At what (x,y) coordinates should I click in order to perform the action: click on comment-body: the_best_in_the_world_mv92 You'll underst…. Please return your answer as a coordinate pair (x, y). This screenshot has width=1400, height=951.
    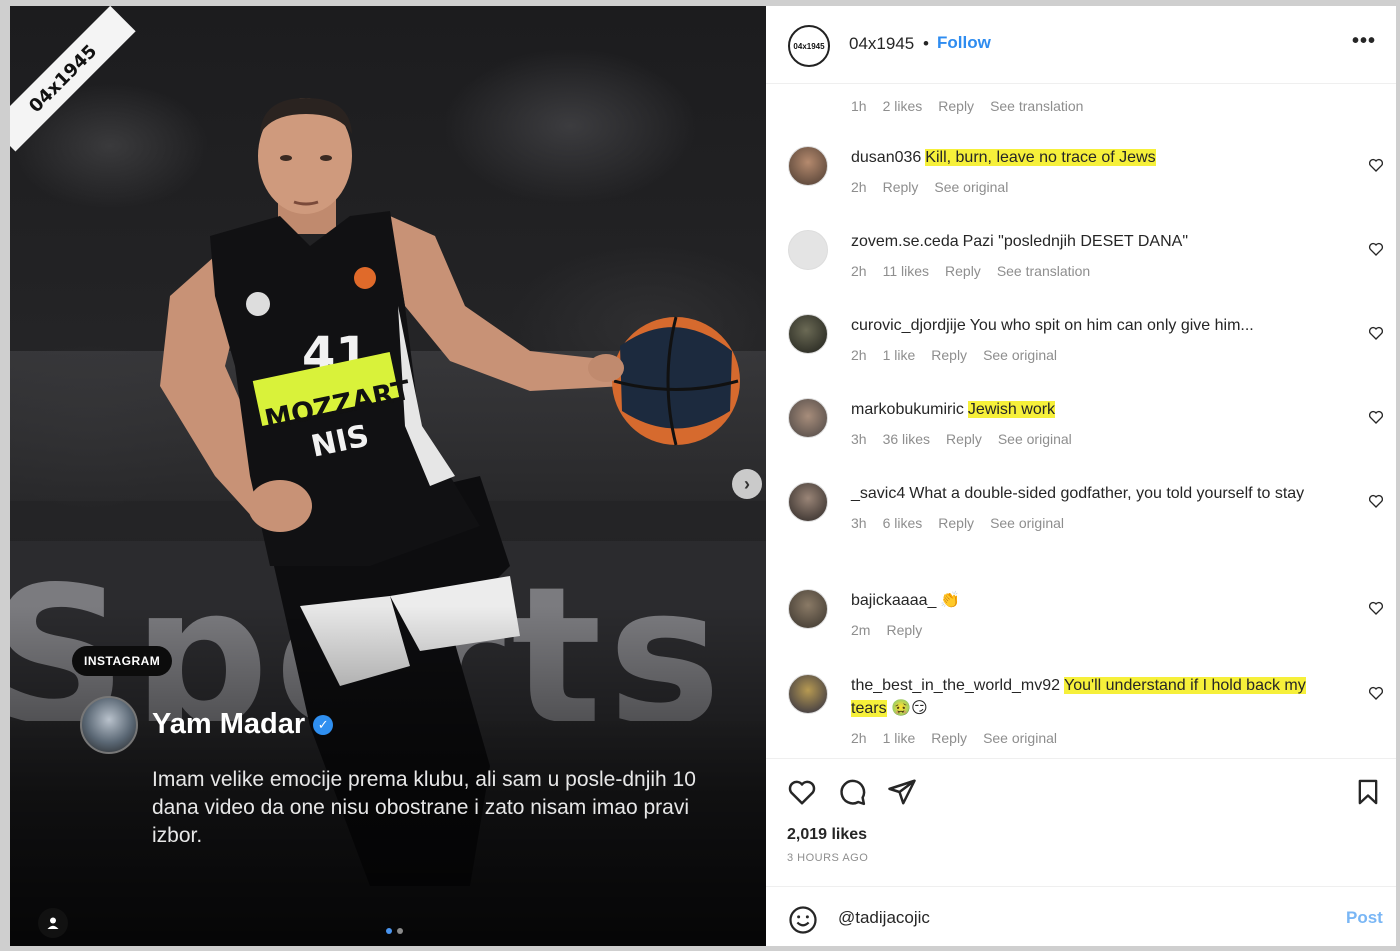
    Looking at the image, I should click on (1094, 712).